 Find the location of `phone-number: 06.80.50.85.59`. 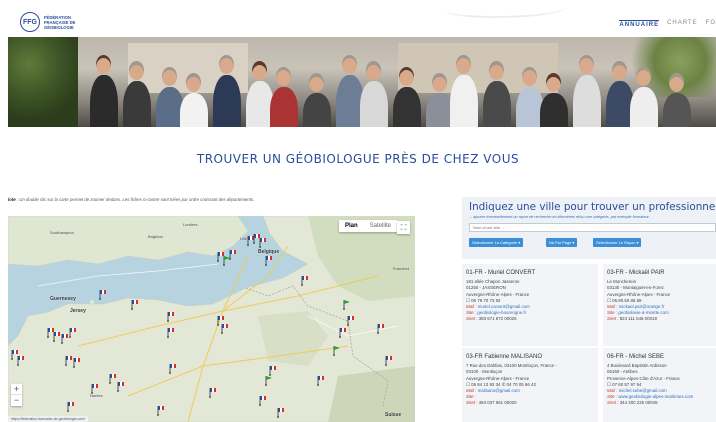

phone-number: 06.80.50.85.59 is located at coordinates (626, 300).